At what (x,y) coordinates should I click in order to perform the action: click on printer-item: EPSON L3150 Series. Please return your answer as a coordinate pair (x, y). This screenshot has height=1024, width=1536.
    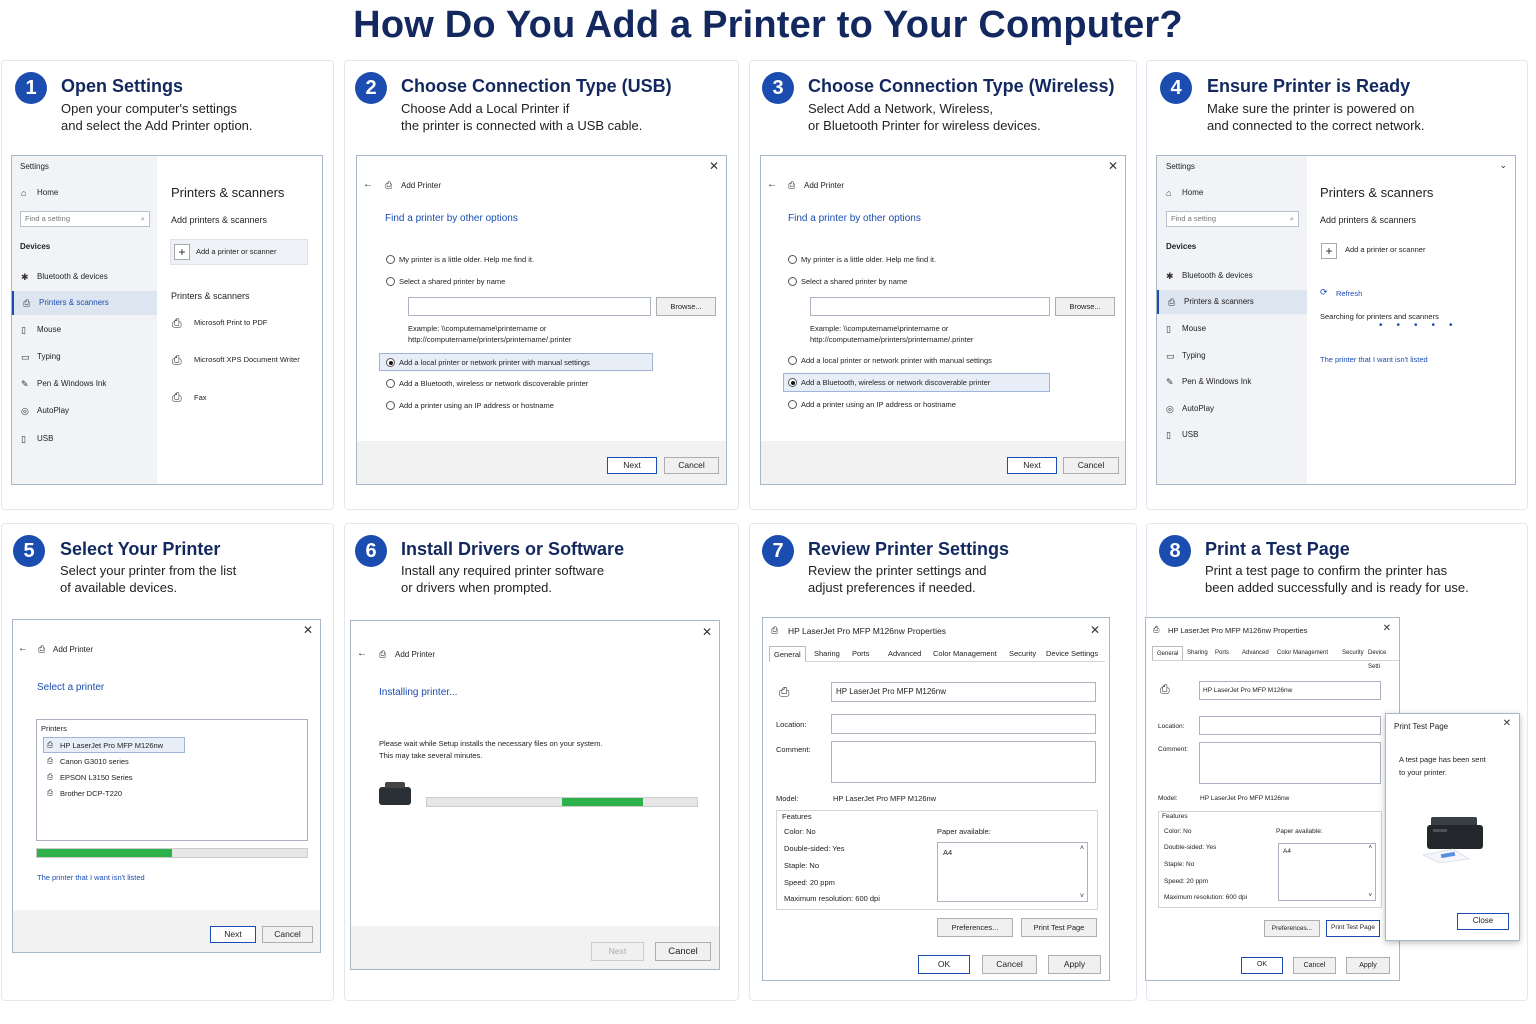
    Looking at the image, I should click on (96, 777).